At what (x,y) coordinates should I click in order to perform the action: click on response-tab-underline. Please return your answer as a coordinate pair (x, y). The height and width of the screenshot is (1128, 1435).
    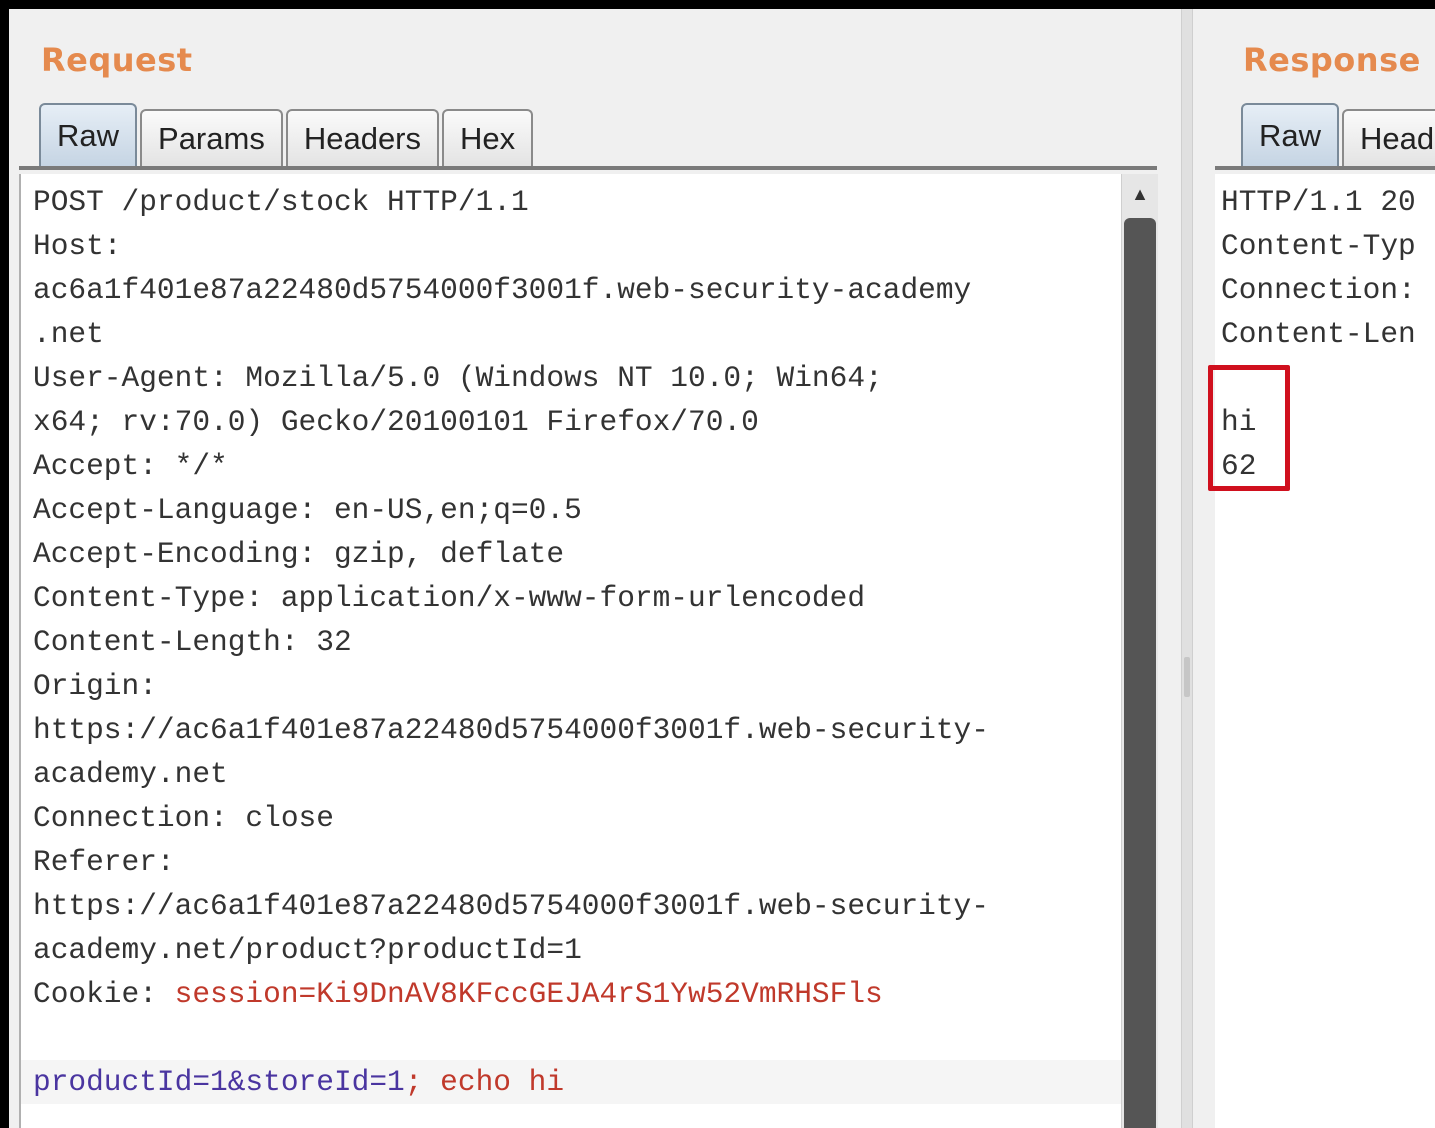
    Looking at the image, I should click on (1325, 168).